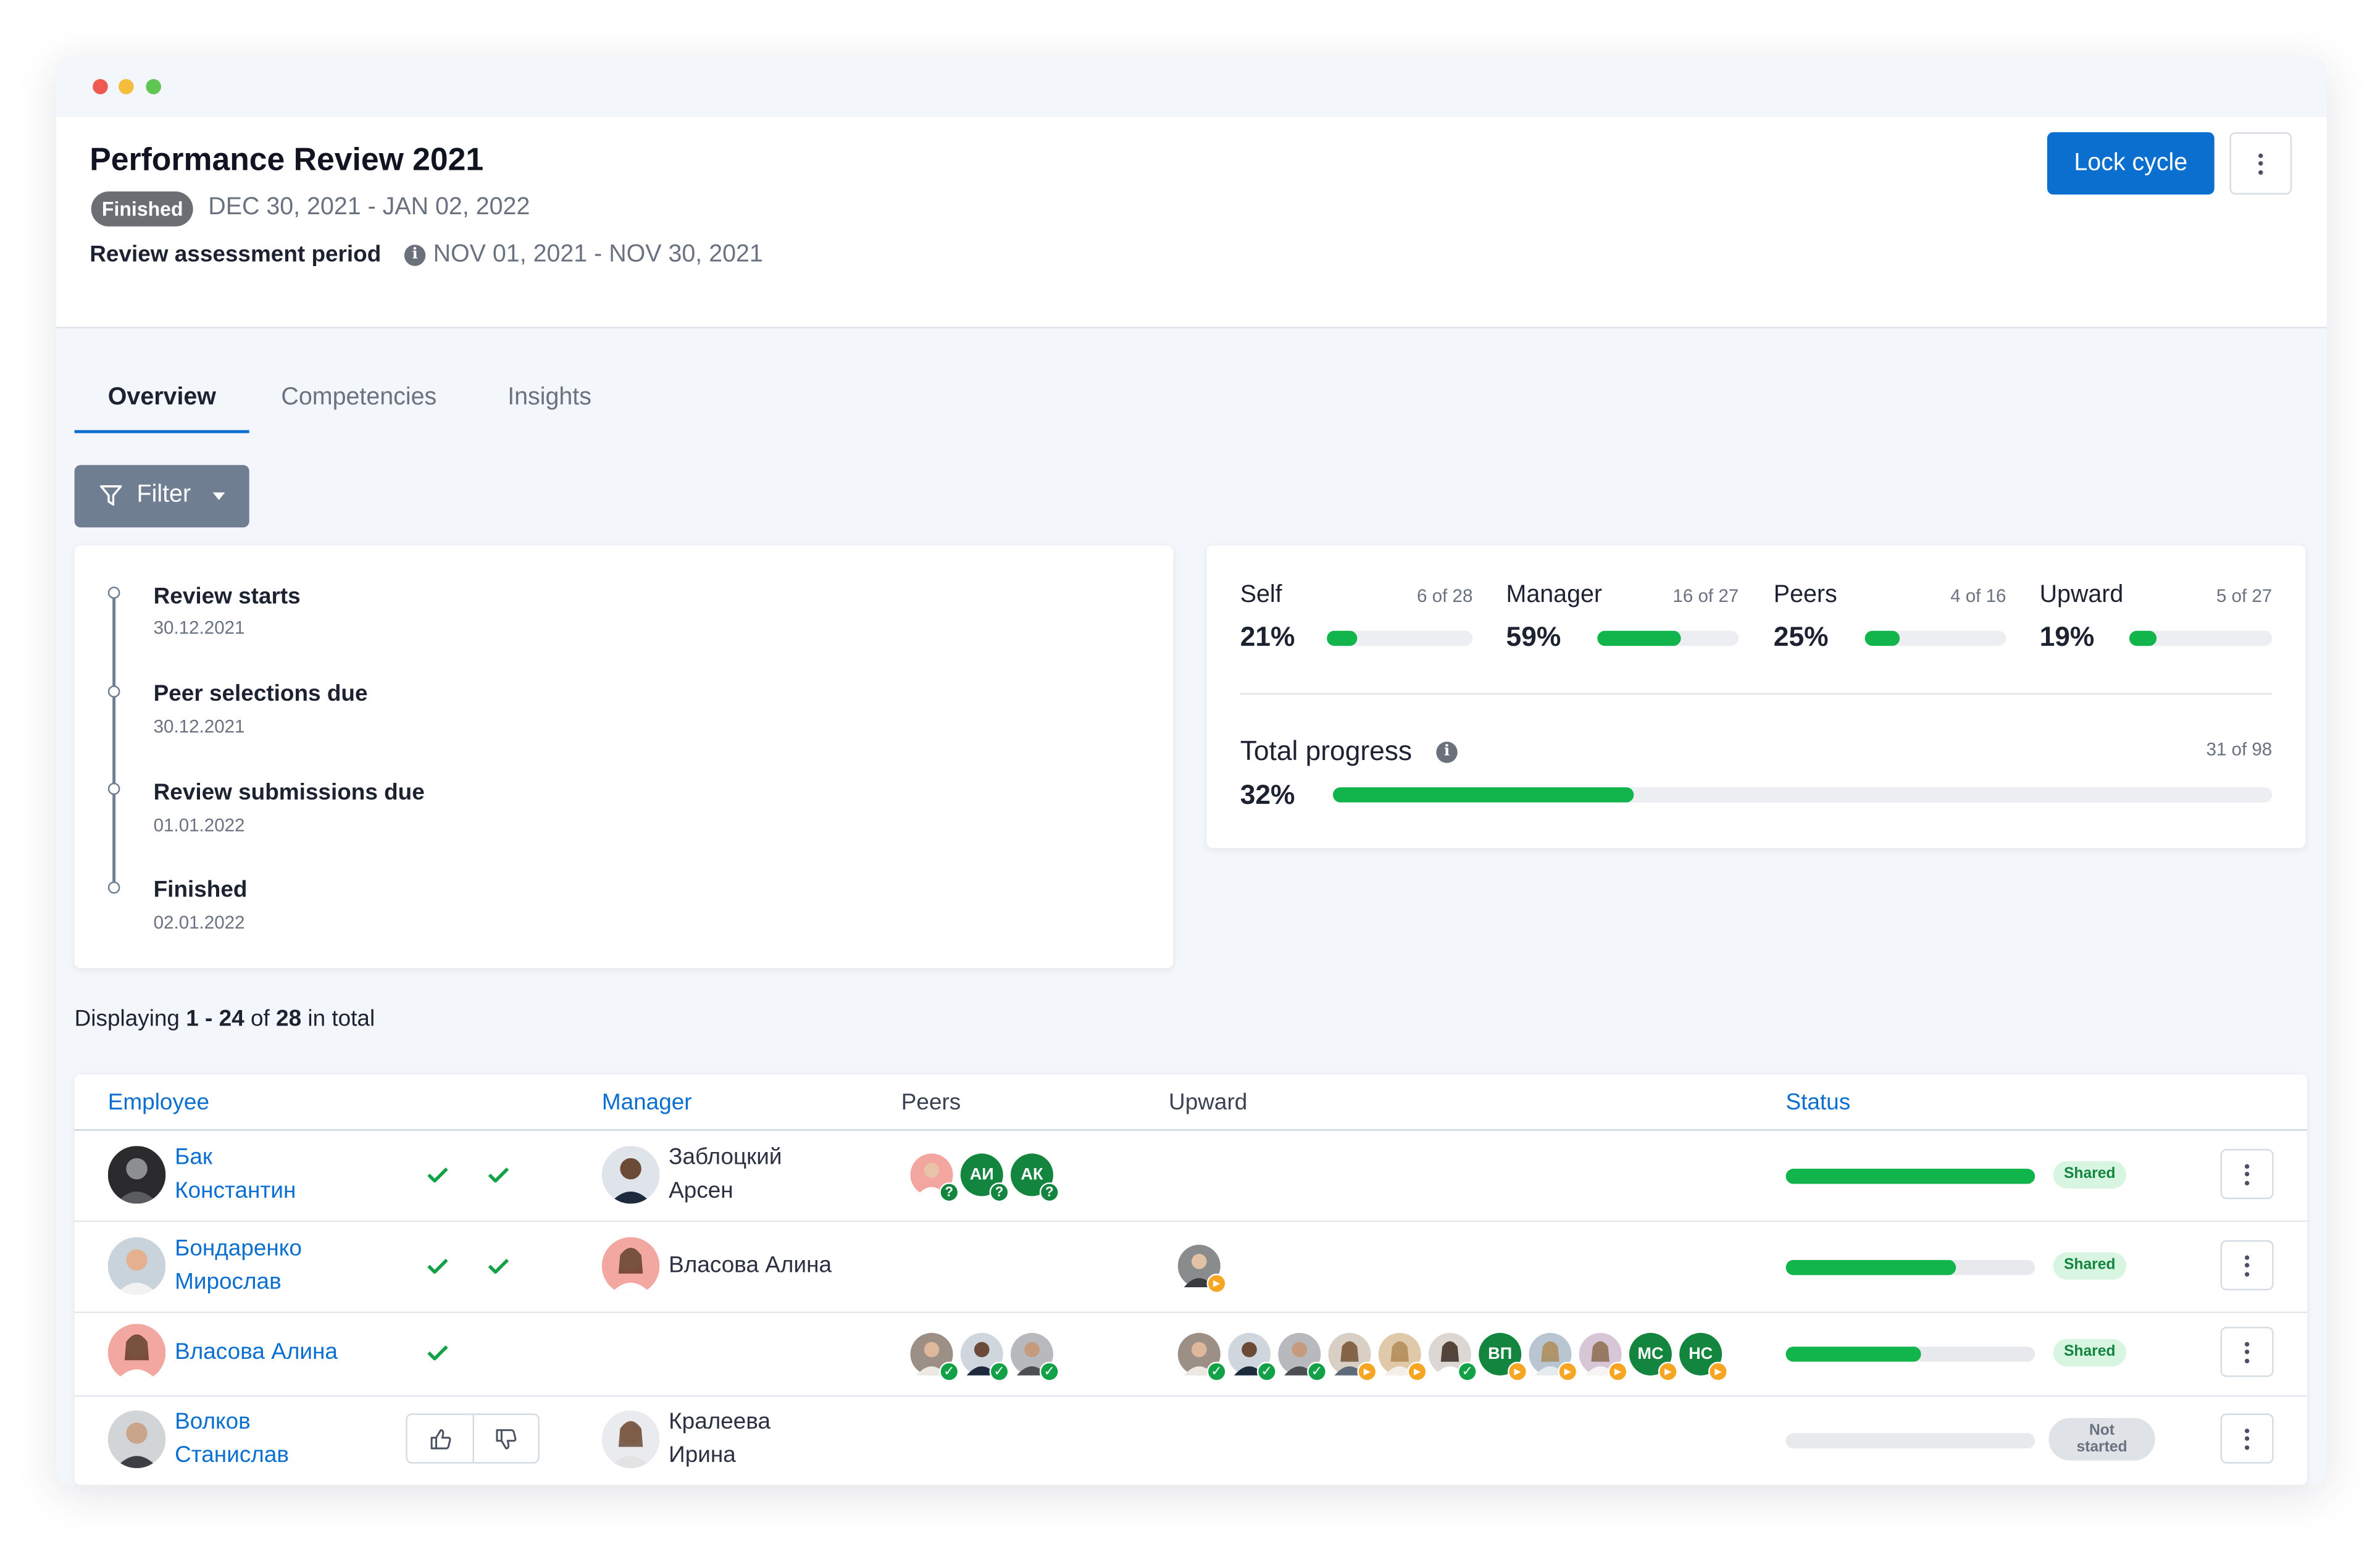 The image size is (2380, 1541). Describe the element at coordinates (256, 1352) in the screenshot. I see `employee-name: Власова Алина` at that location.